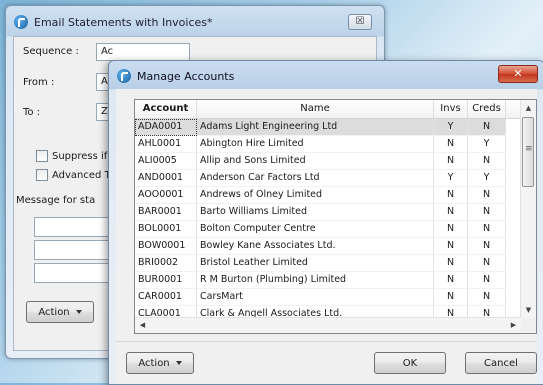  Describe the element at coordinates (315, 195) in the screenshot. I see `cell-name: Andrews of Olney Limited` at that location.